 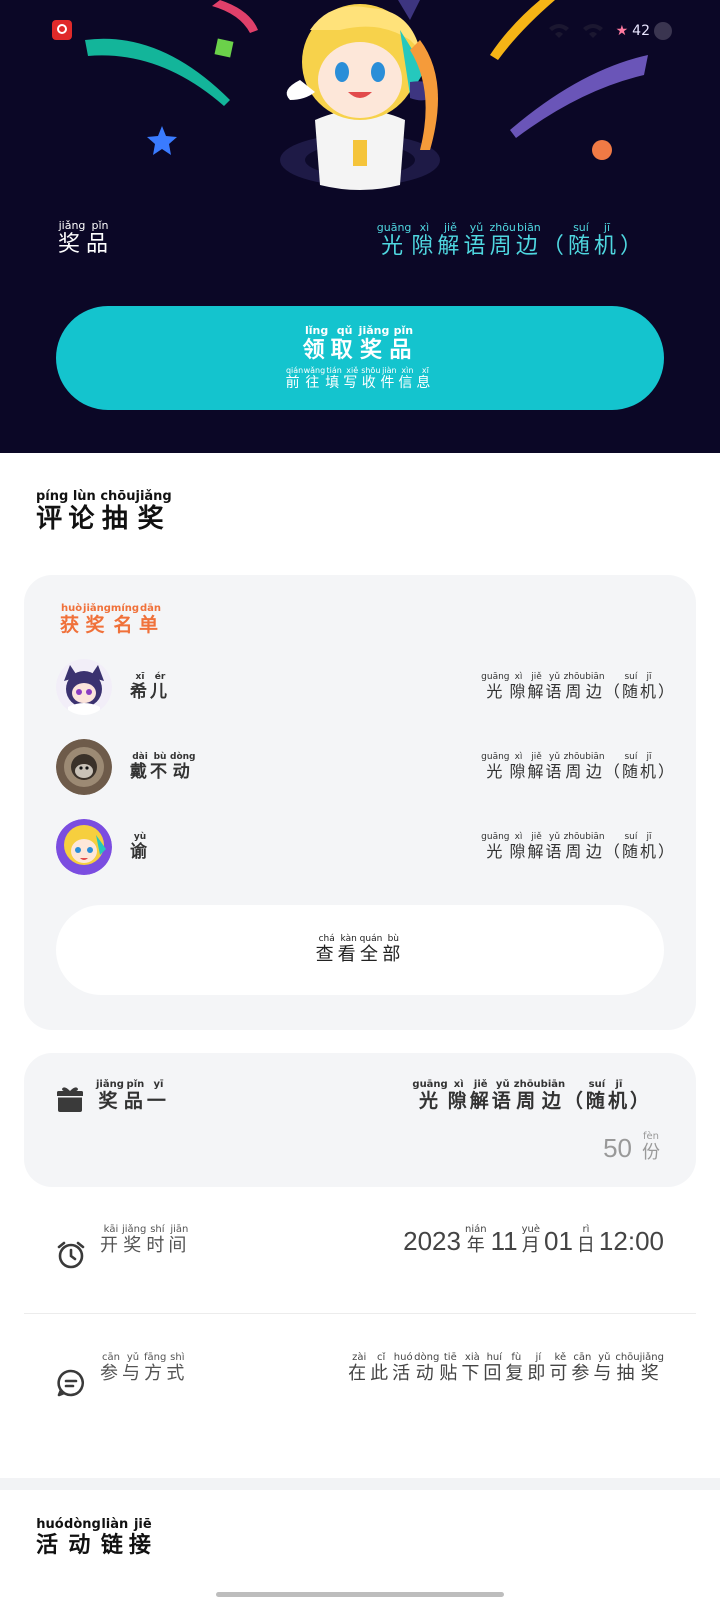 I want to click on claim-button-subtitle: 前qián往wǎng填tián写xiě收shōu件jiàn信xìn息xī, so click(x=360, y=378).